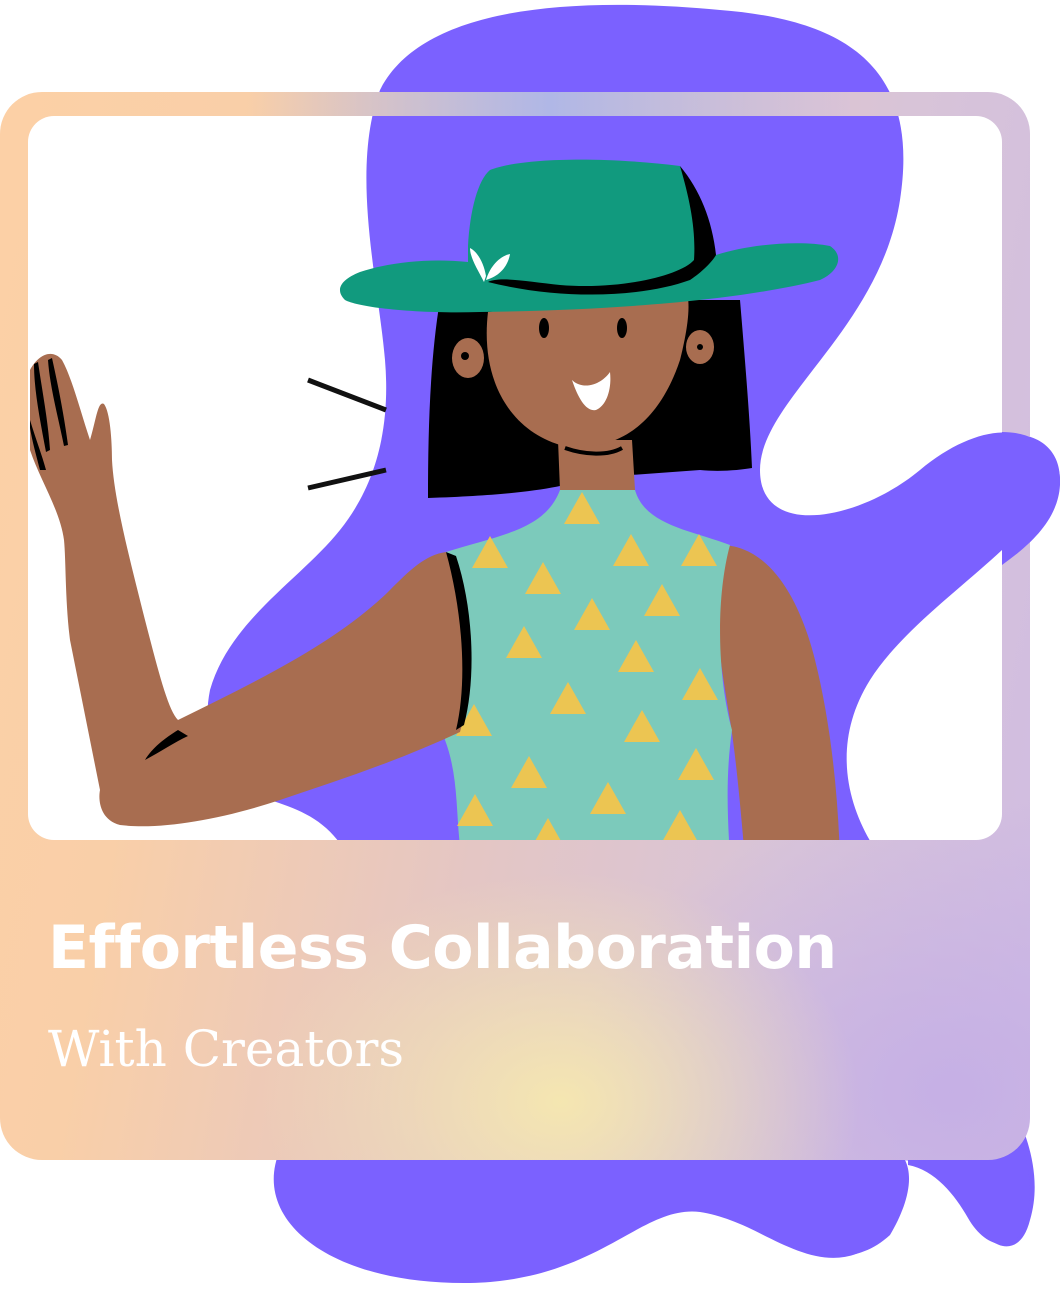 The image size is (1060, 1300). I want to click on eye-right, so click(622, 328).